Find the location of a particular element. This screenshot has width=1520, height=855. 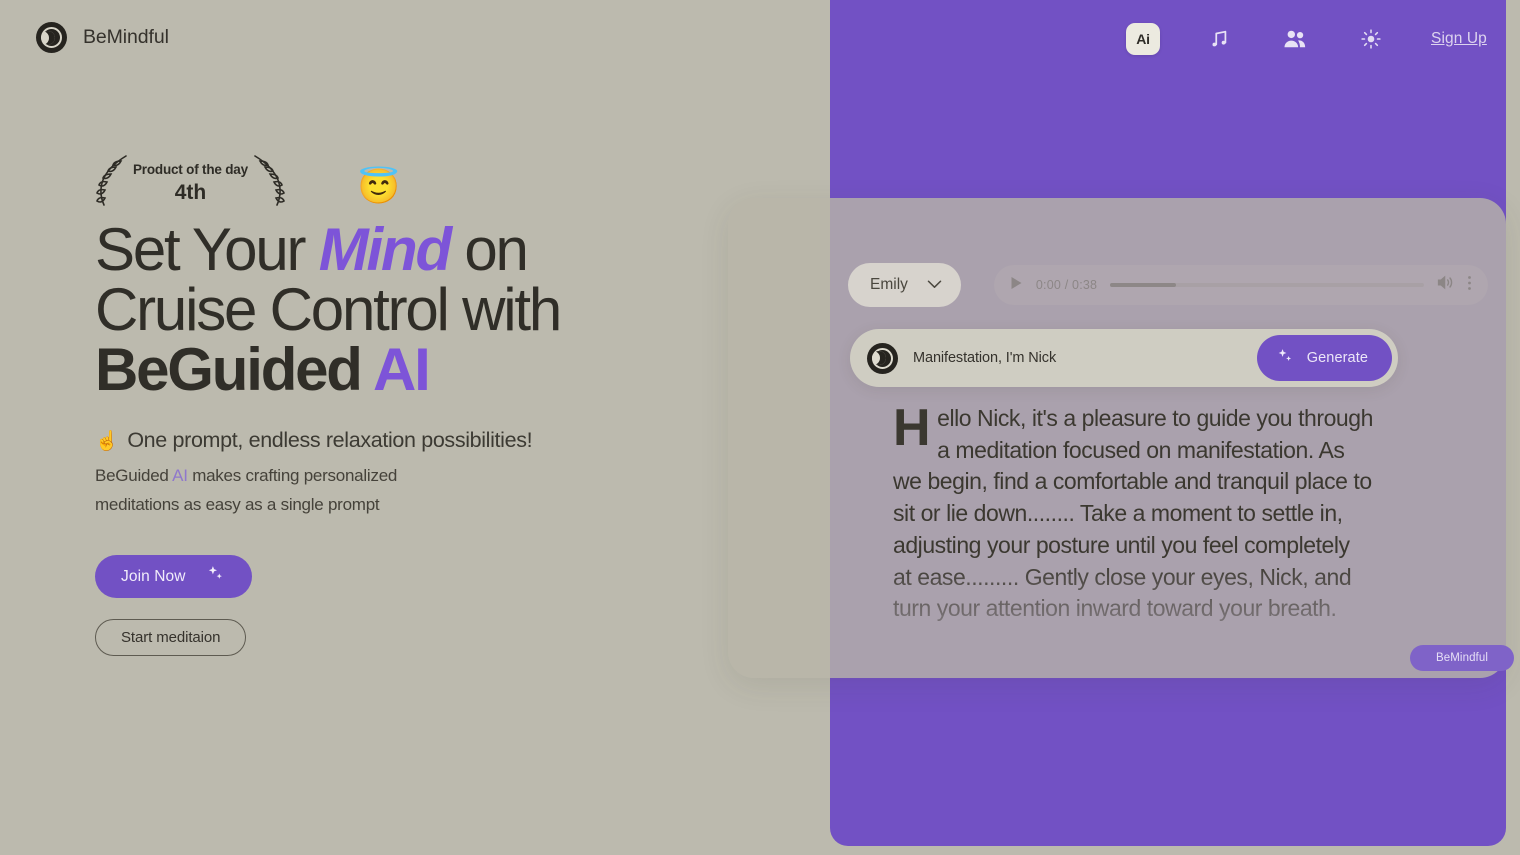

headline-line3-bold: BeGuided is located at coordinates (234, 369).